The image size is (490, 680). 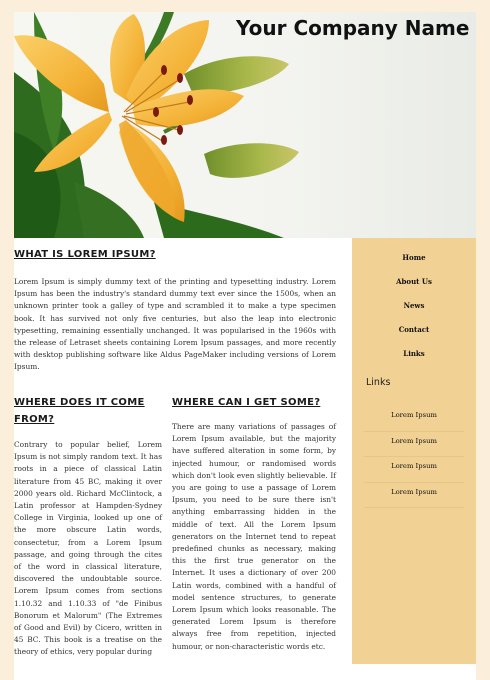 What do you see at coordinates (414, 286) in the screenshot?
I see `nav-item-about-us: About Us` at bounding box center [414, 286].